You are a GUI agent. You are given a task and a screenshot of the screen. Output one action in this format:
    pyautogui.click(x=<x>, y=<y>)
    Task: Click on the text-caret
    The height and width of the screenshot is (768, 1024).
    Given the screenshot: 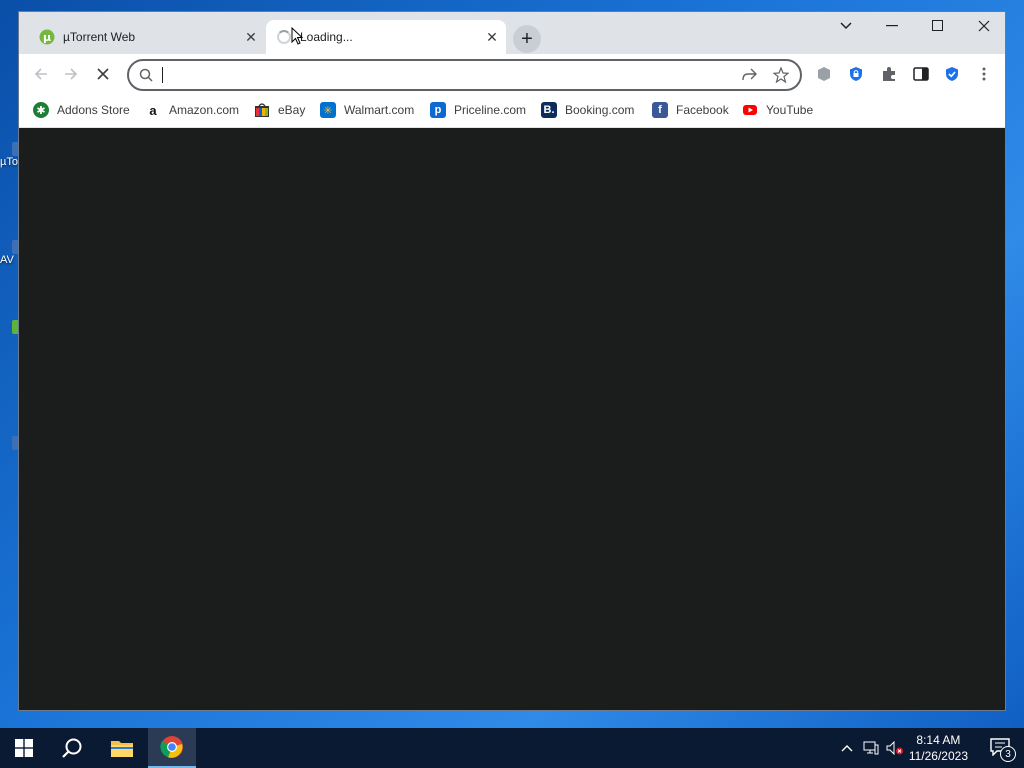 What is the action you would take?
    pyautogui.click(x=162, y=75)
    